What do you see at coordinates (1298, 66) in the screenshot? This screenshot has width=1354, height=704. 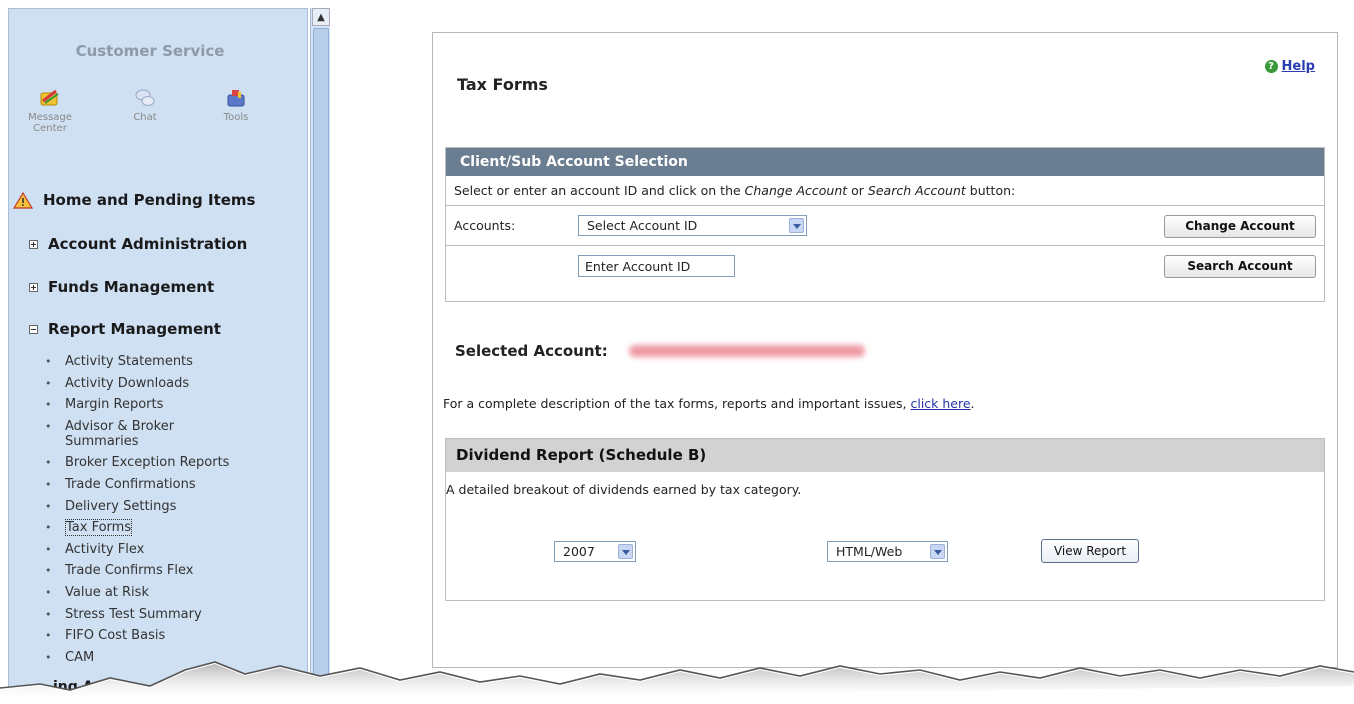 I see `help-label: Help` at bounding box center [1298, 66].